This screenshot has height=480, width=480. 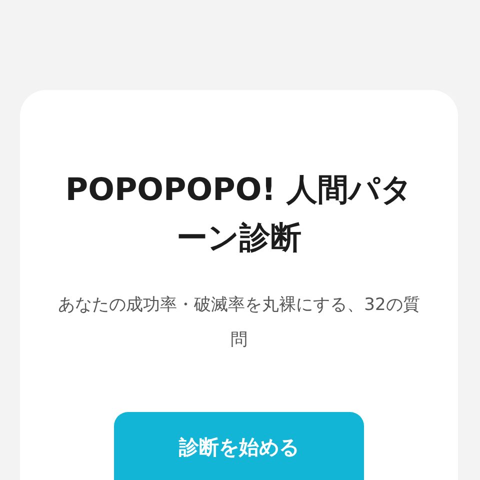 I want to click on subtitle-text: あなたの成功率・破滅率を丸裸にする、32の質問, so click(x=239, y=323).